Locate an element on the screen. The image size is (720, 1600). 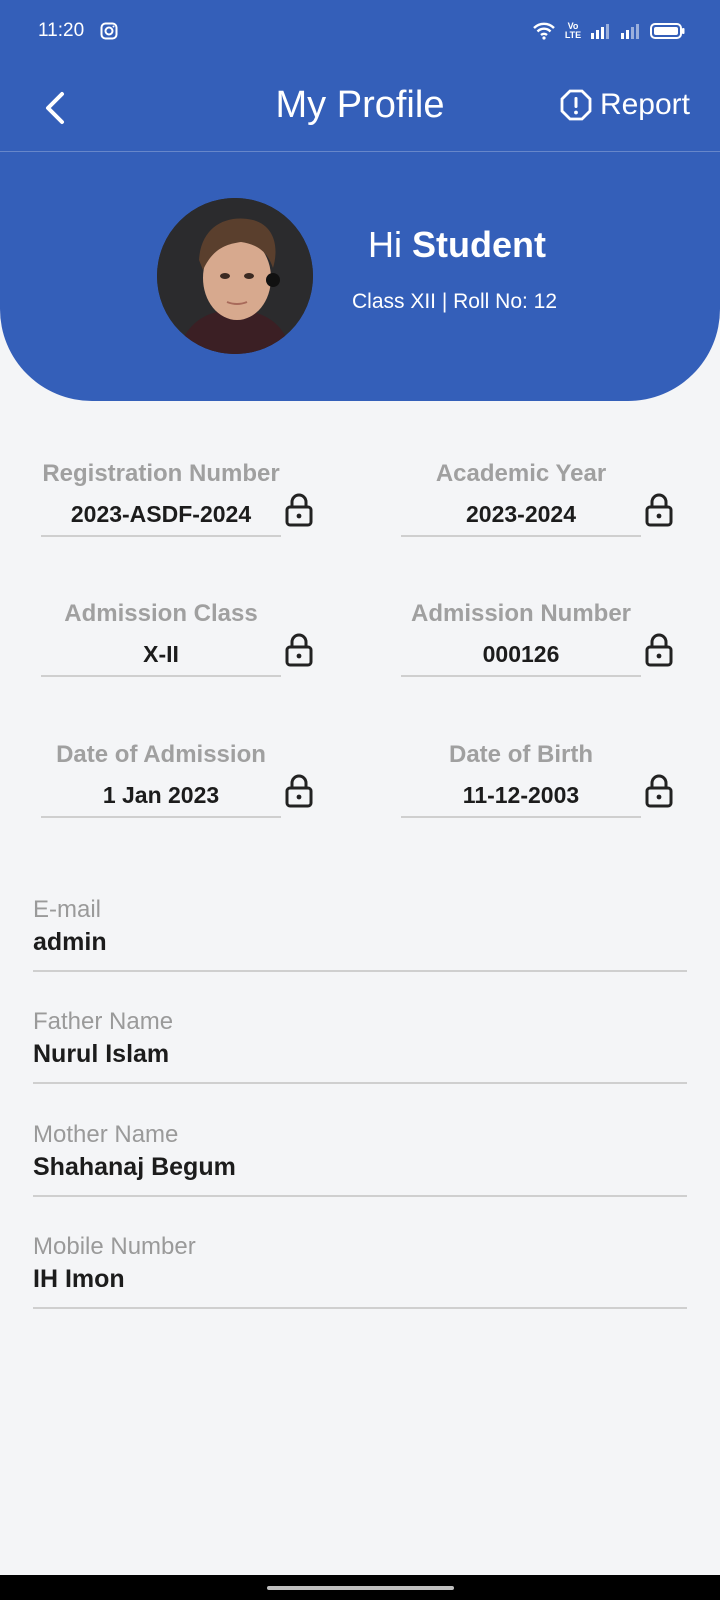
registration-number-field: Registration Number 2023-ASDF-2024 is located at coordinates (161, 498).